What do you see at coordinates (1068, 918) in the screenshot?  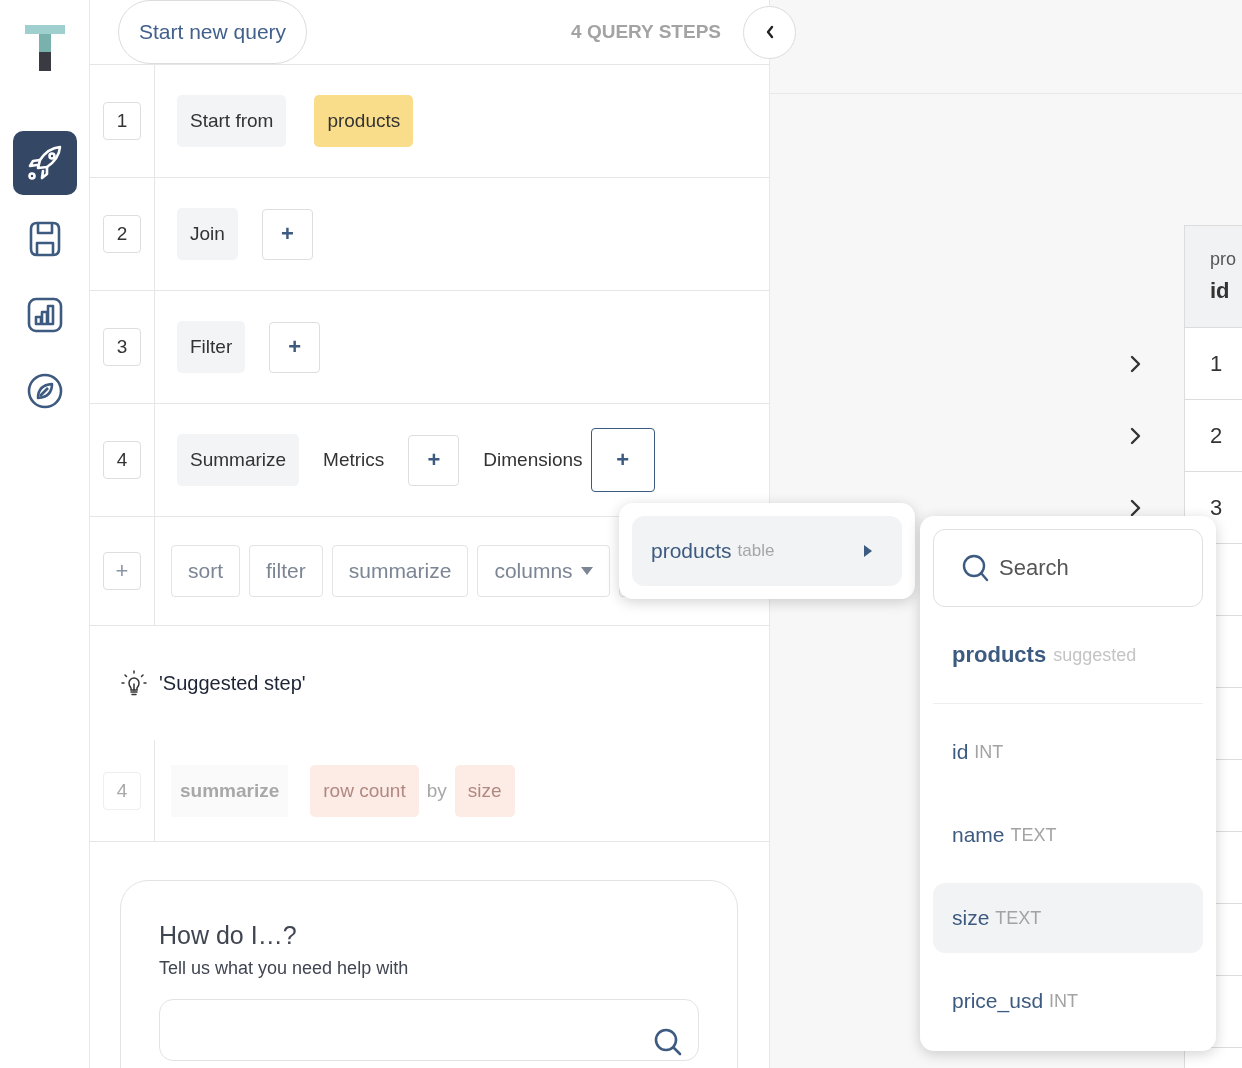 I see `column-option: size TEXT` at bounding box center [1068, 918].